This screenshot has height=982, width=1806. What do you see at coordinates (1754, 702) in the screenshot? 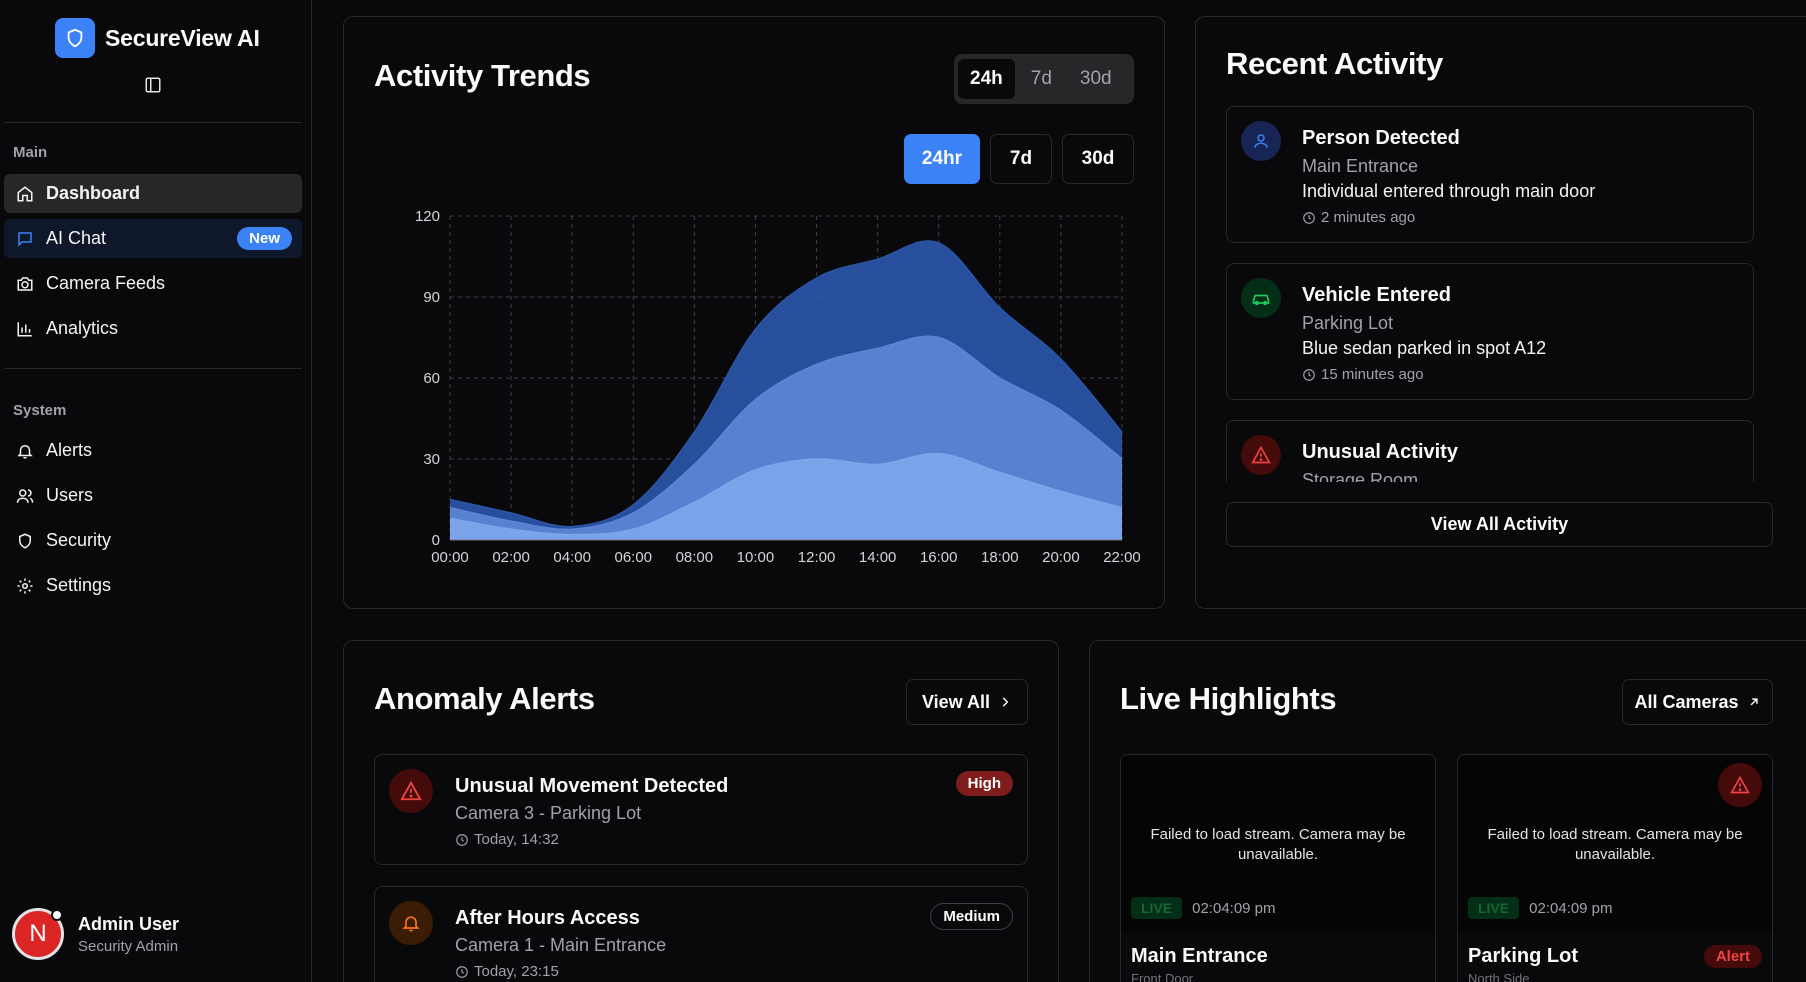
I see `external-arrow-icon` at bounding box center [1754, 702].